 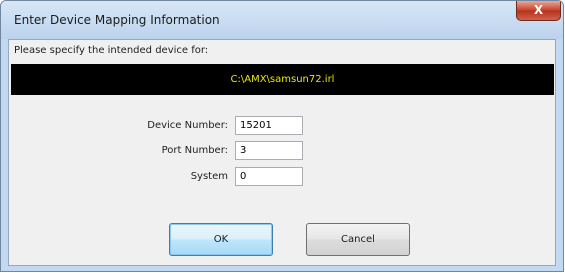 What do you see at coordinates (111, 50) in the screenshot?
I see `prompt-text: Please specify the intended device for:` at bounding box center [111, 50].